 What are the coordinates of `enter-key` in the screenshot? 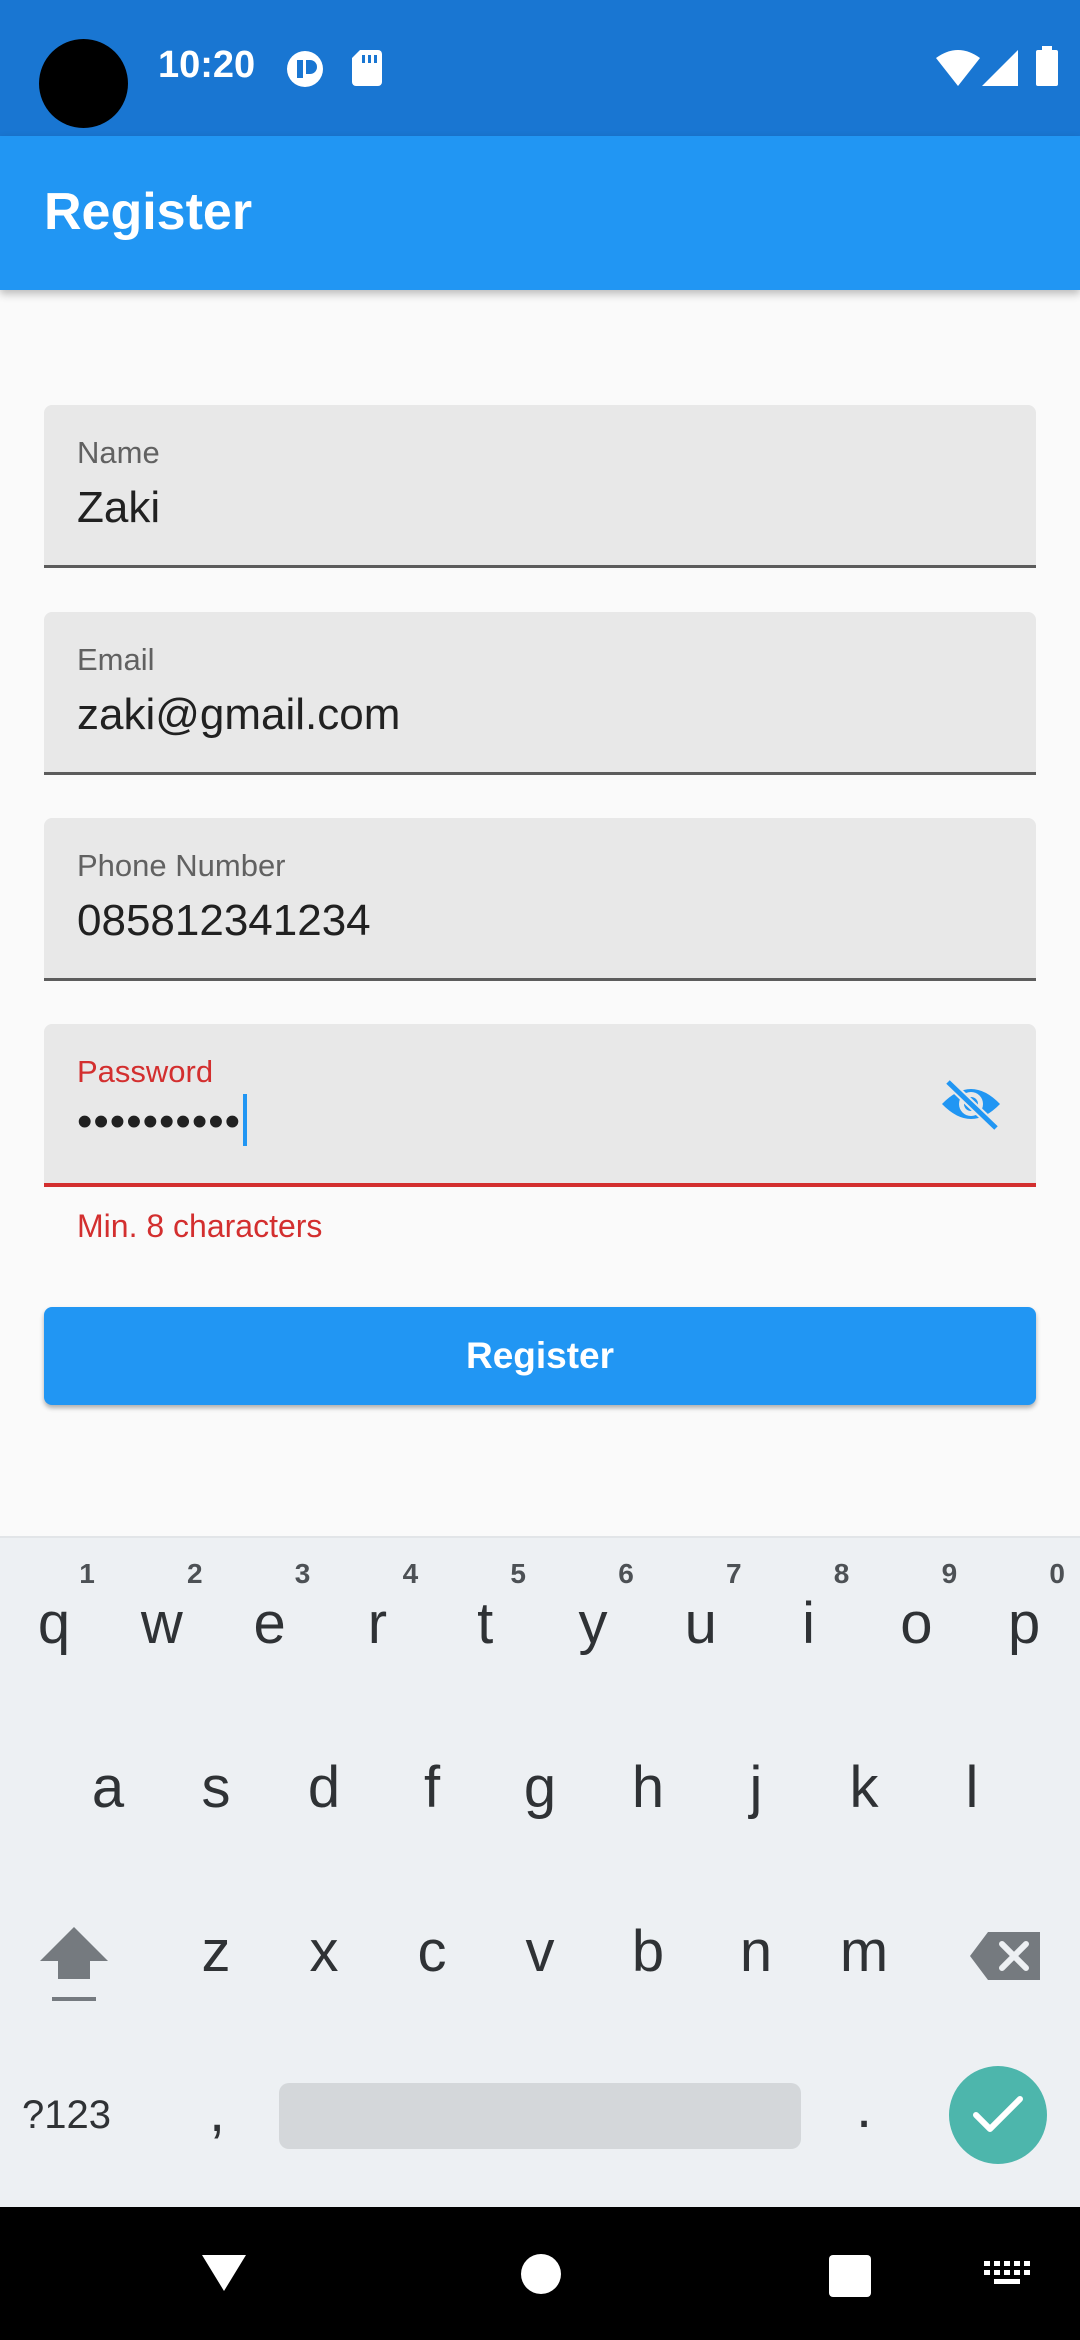 It's located at (998, 2115).